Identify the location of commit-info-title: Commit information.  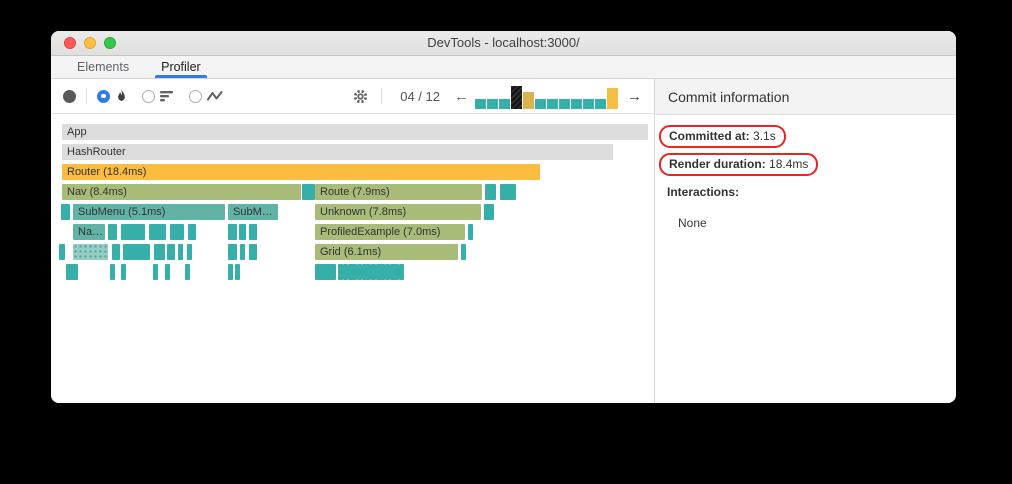
(805, 97).